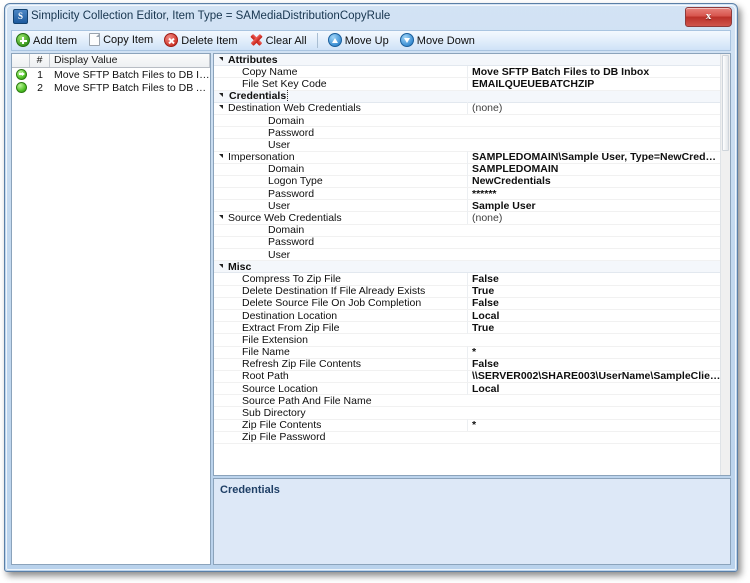 The width and height of the screenshot is (750, 583). I want to click on property-row: Extract From Zip File True, so click(467, 328).